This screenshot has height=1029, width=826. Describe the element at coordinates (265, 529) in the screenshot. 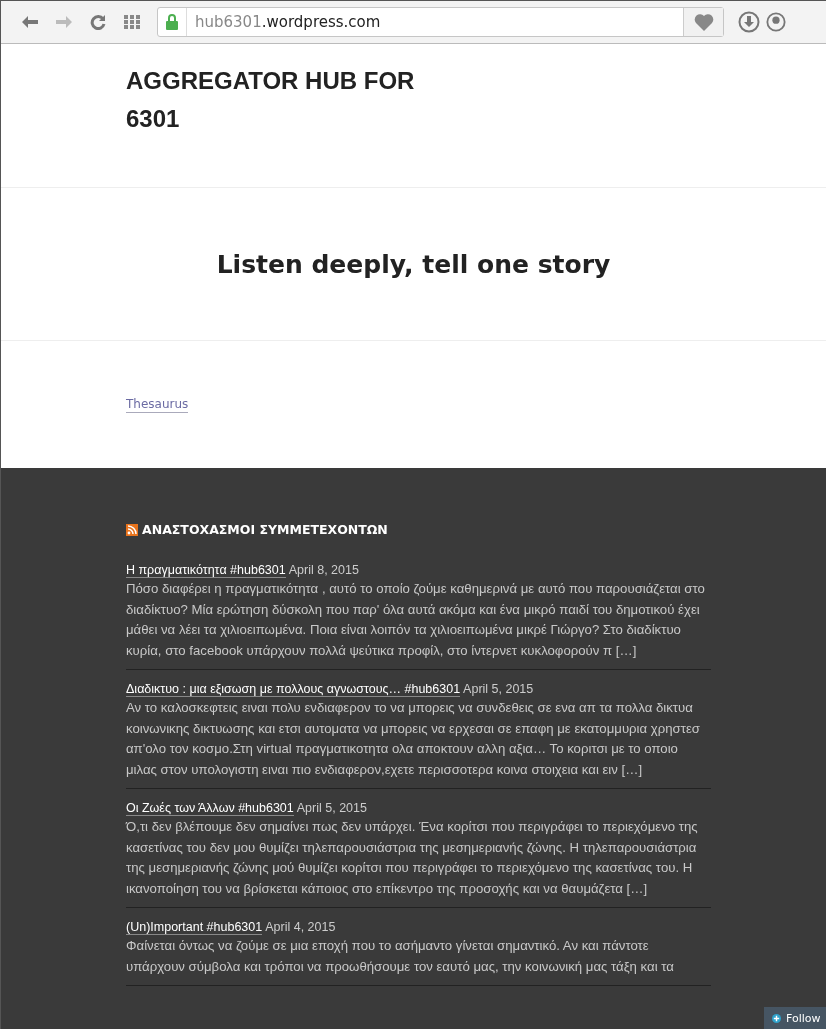

I see `widget-title: ΑΝΑΣΤΟΧΑΣΜΟΙ ΣΥΜΜΕΤΕΧΟΝΤΩΝ` at that location.